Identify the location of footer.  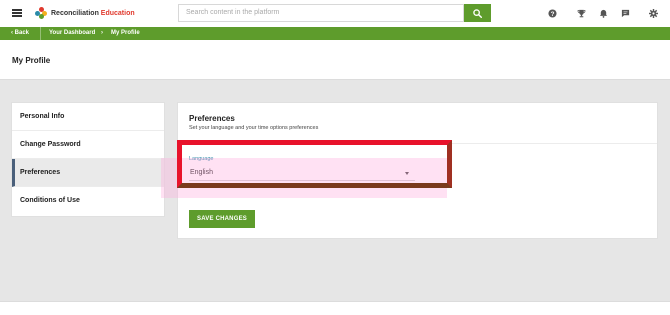
(335, 308).